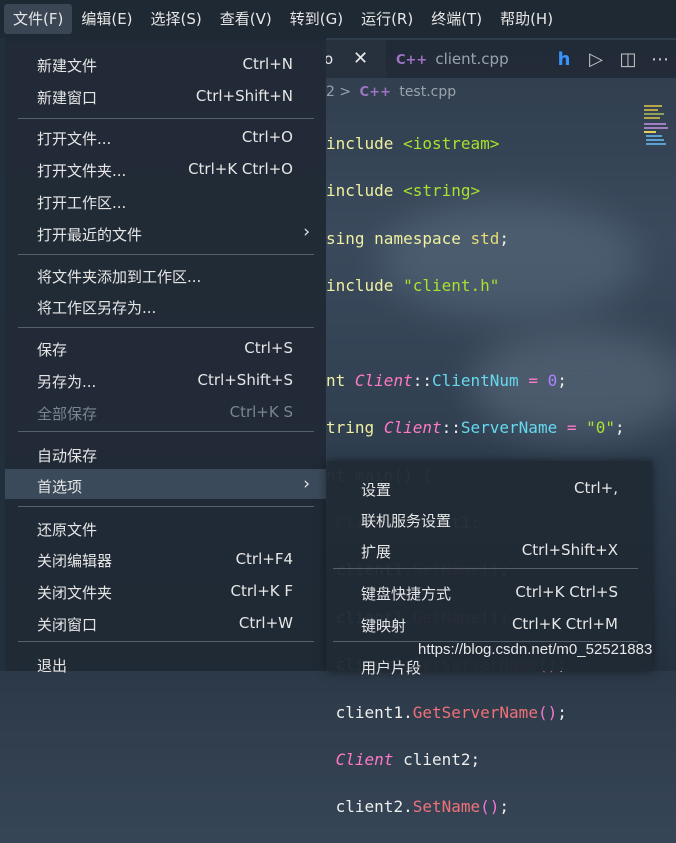 This screenshot has height=843, width=676. What do you see at coordinates (376, 552) in the screenshot?
I see `menu-item-label: 扩展` at bounding box center [376, 552].